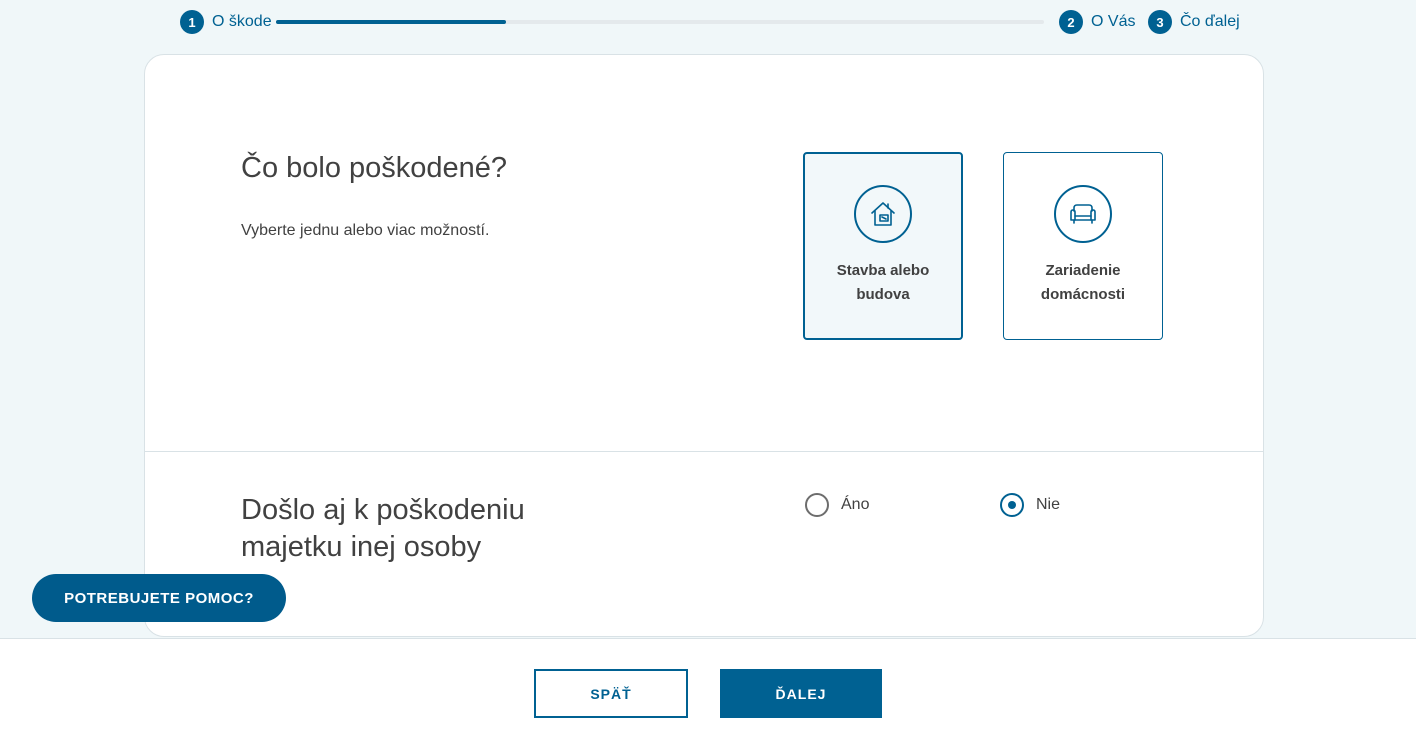  Describe the element at coordinates (383, 528) in the screenshot. I see `third-party-question-title: Došlo aj k poškodeniu majetku inej osoby` at that location.